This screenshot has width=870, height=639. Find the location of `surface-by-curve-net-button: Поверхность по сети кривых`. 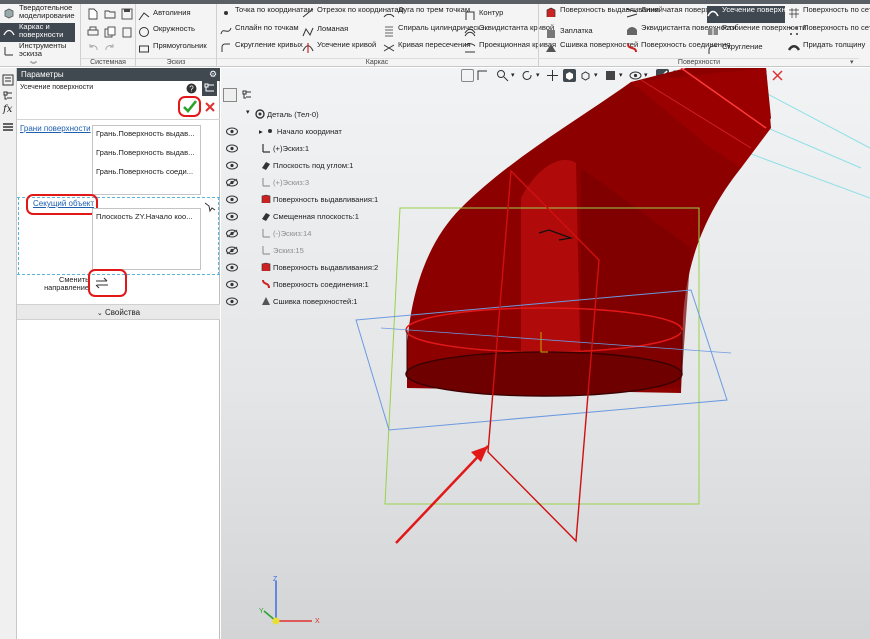

surface-by-curve-net-button: Поверхность по сети кривых is located at coordinates (829, 13).